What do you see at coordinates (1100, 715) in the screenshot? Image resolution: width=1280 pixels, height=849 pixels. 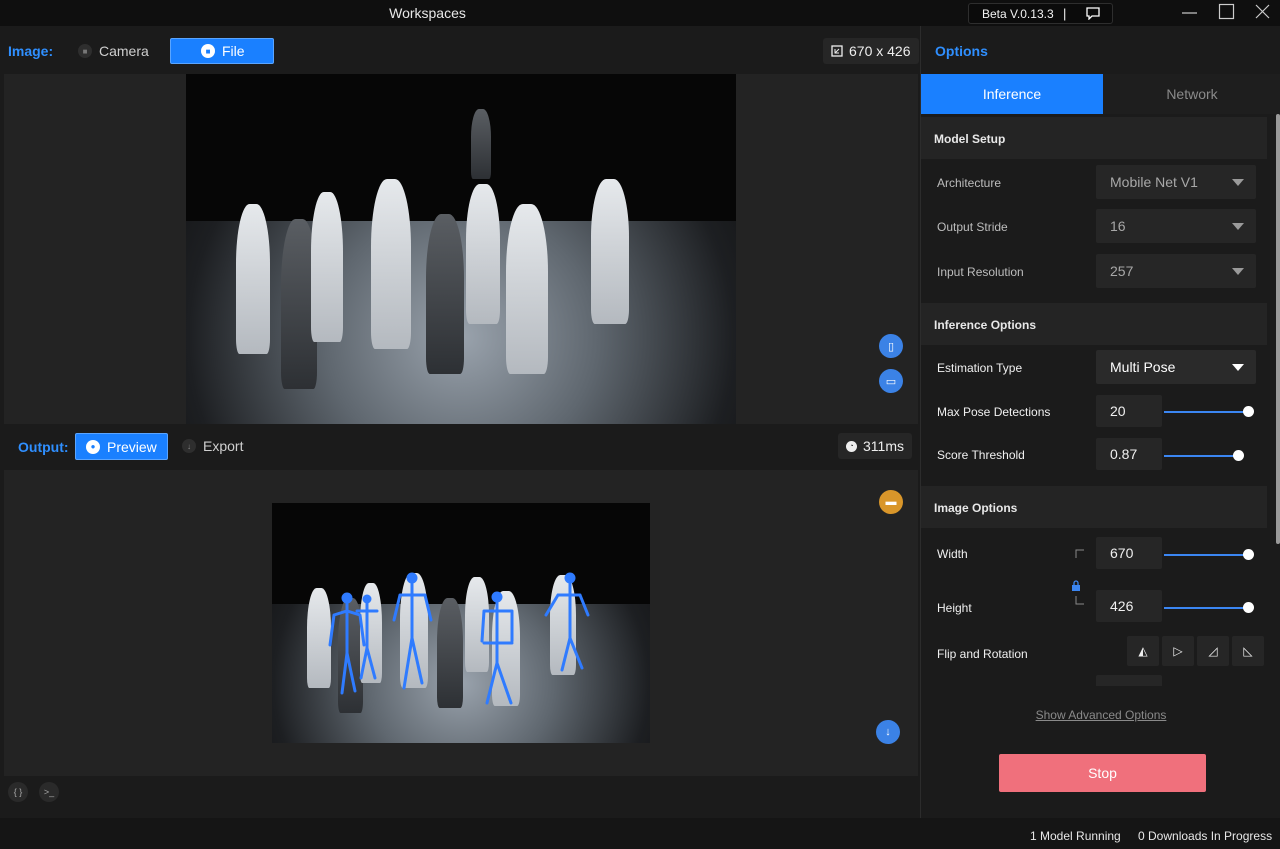 I see `show-advanced-options-link: Show Advanced Options` at bounding box center [1100, 715].